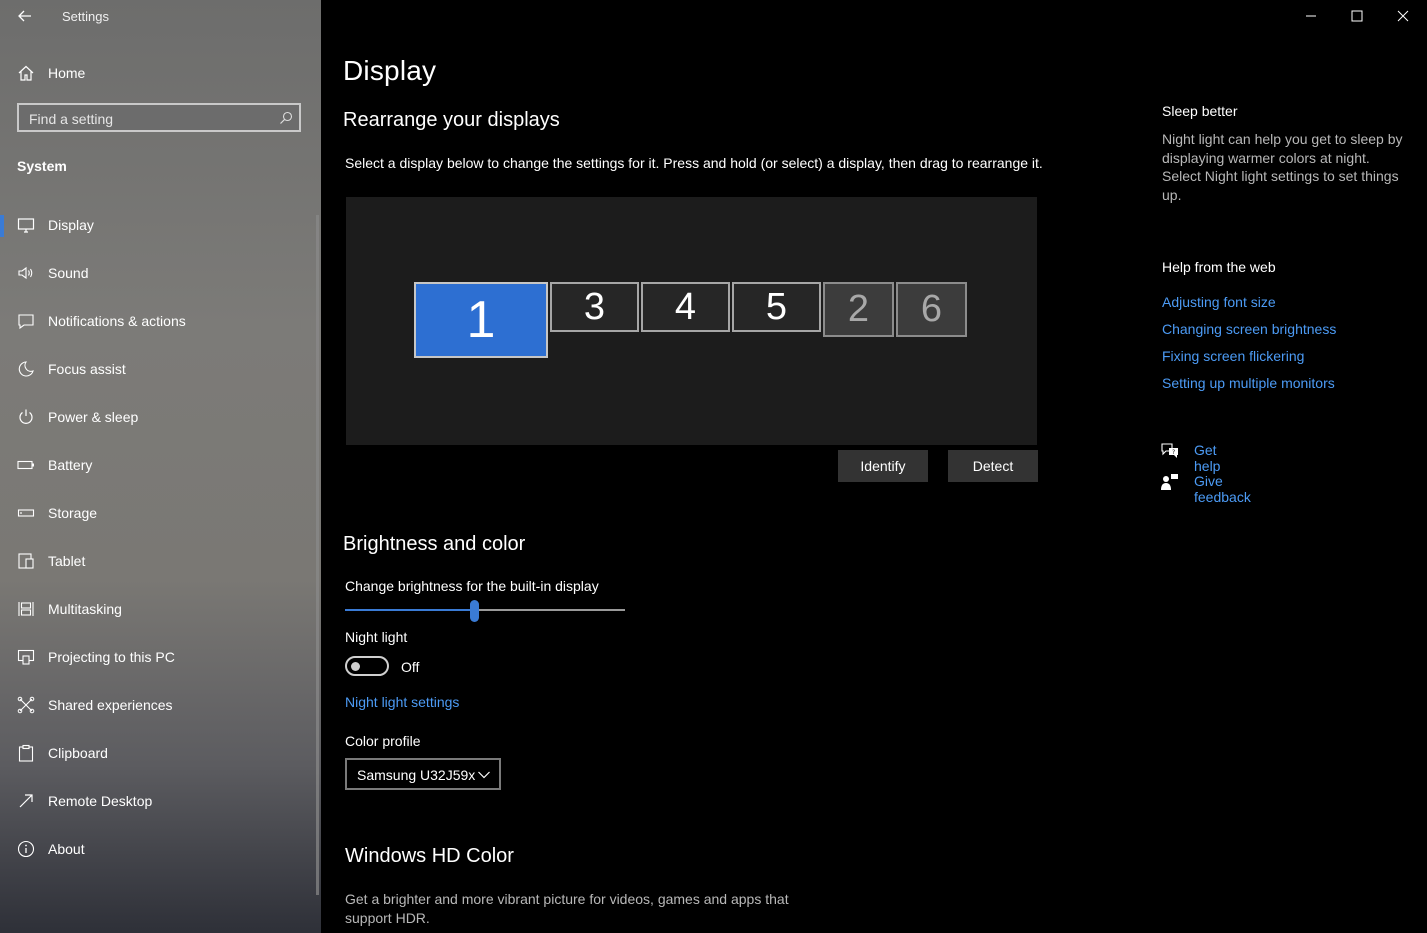  Describe the element at coordinates (160, 513) in the screenshot. I see `sidebar-item-storage: Storage` at that location.